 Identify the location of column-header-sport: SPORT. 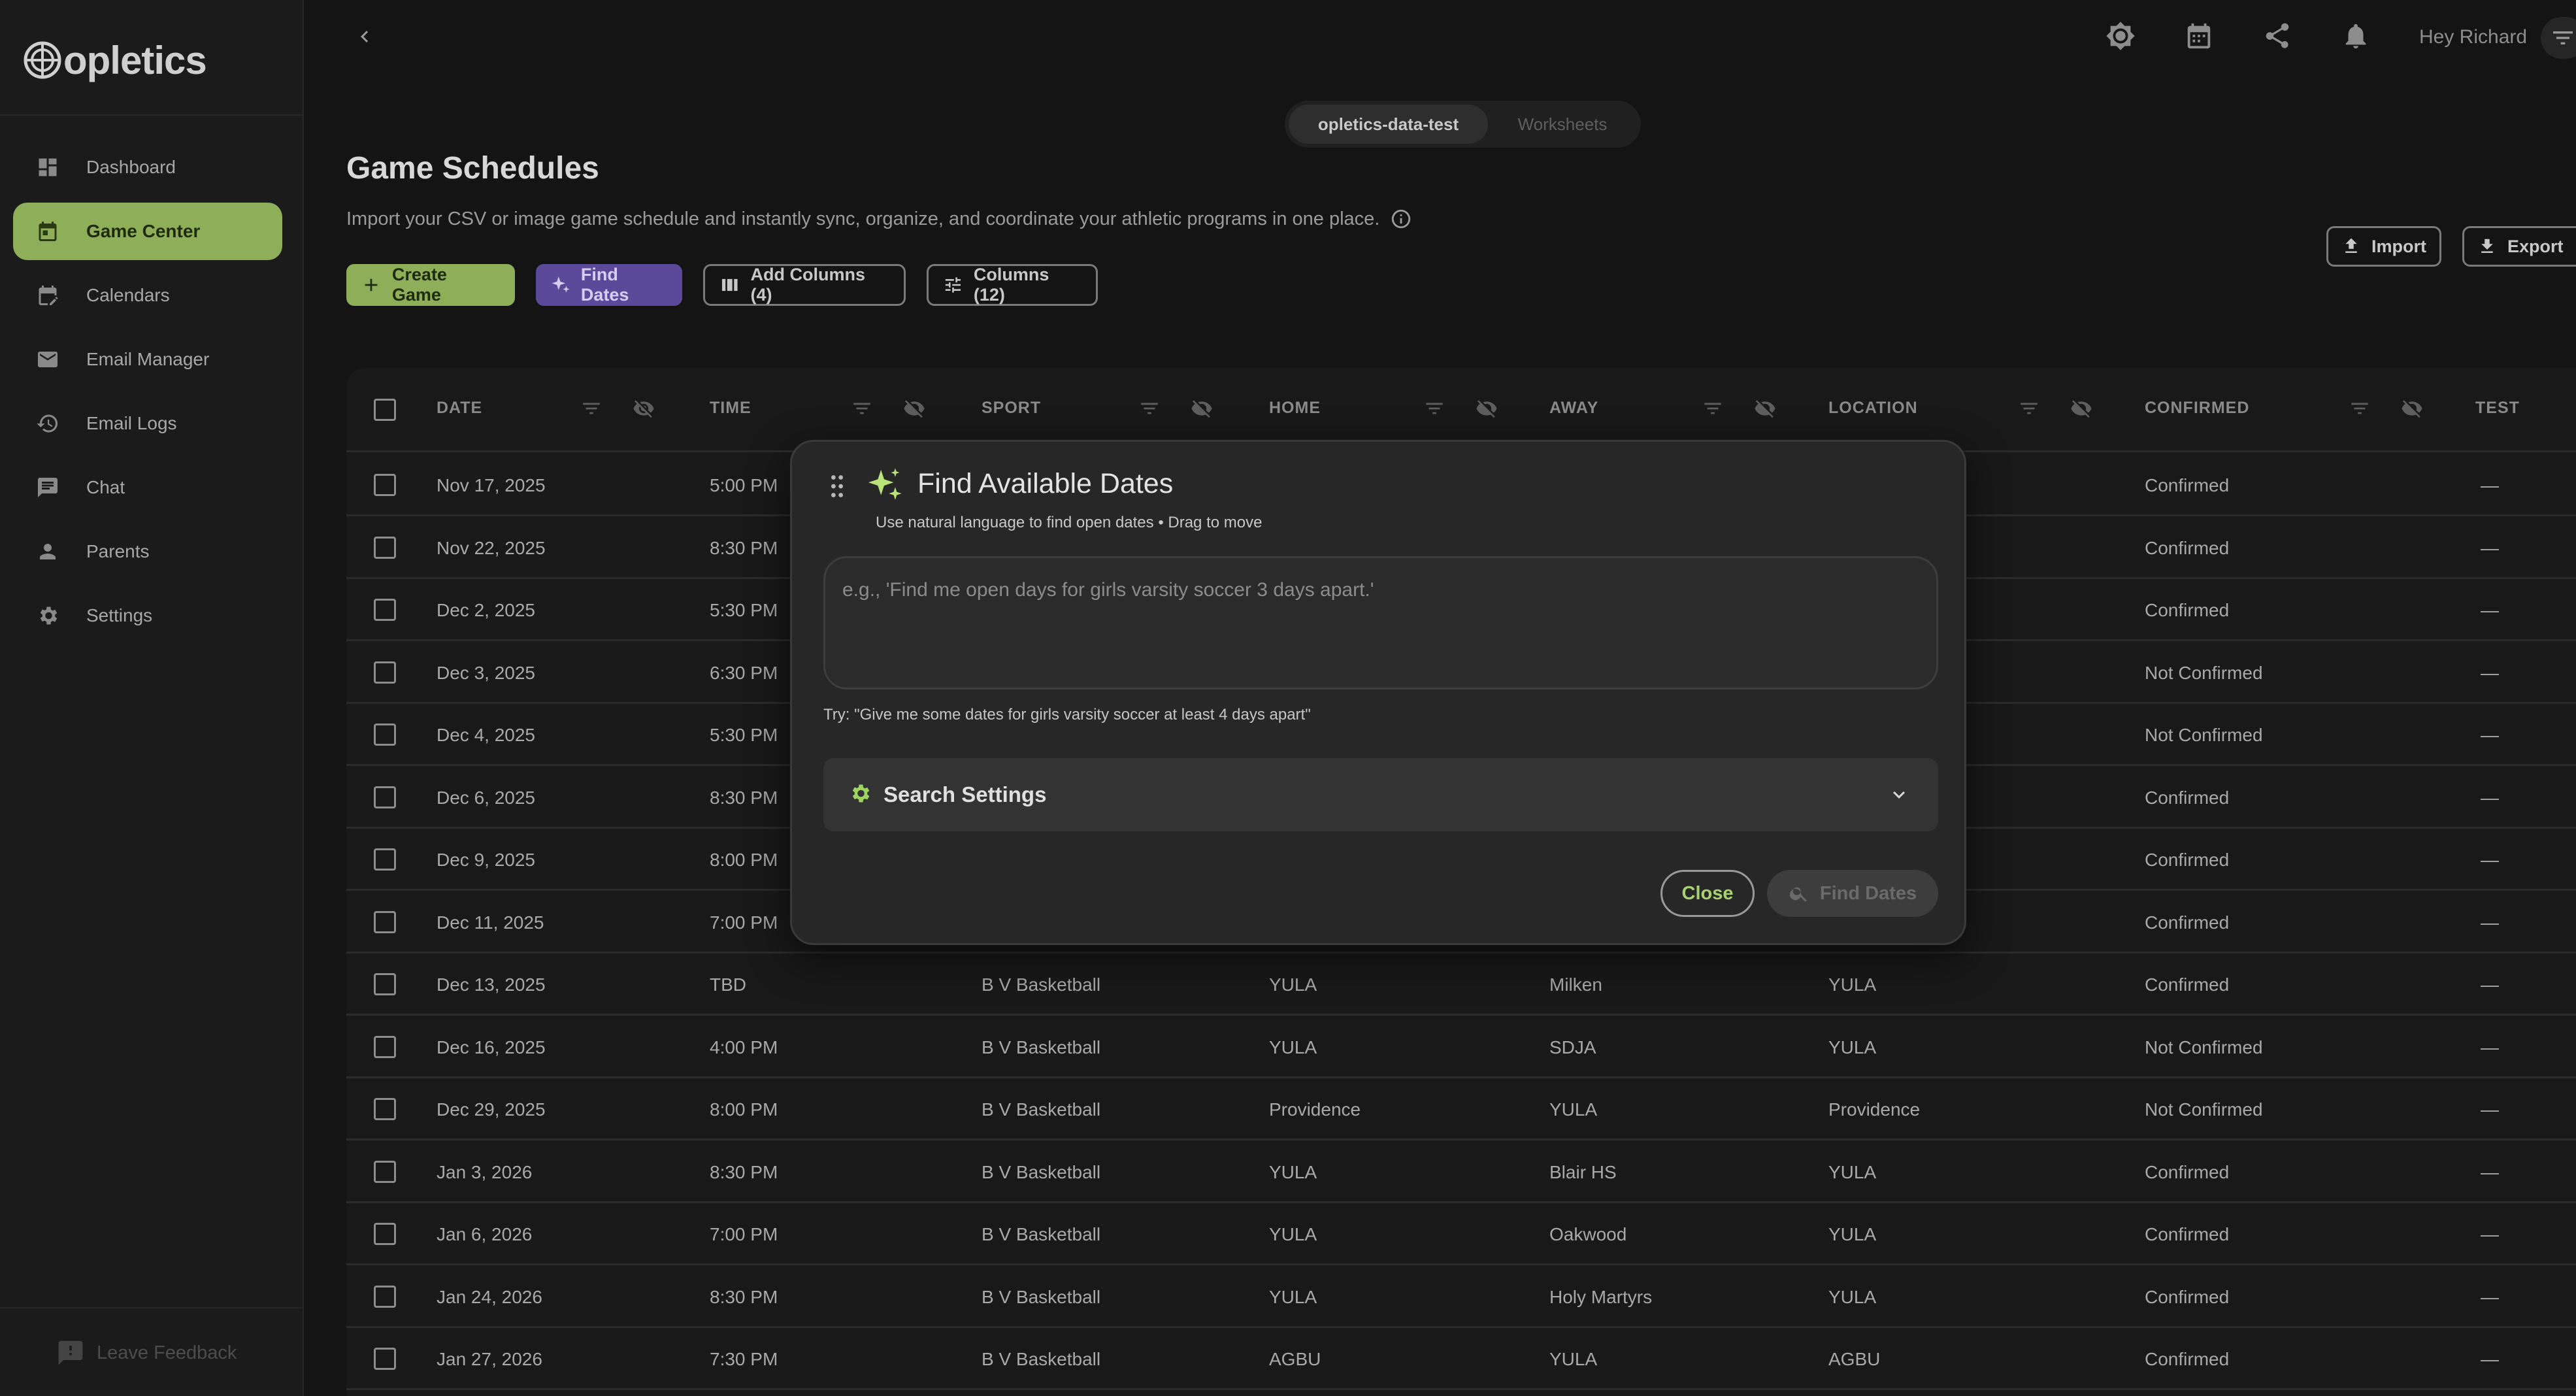
(1011, 409).